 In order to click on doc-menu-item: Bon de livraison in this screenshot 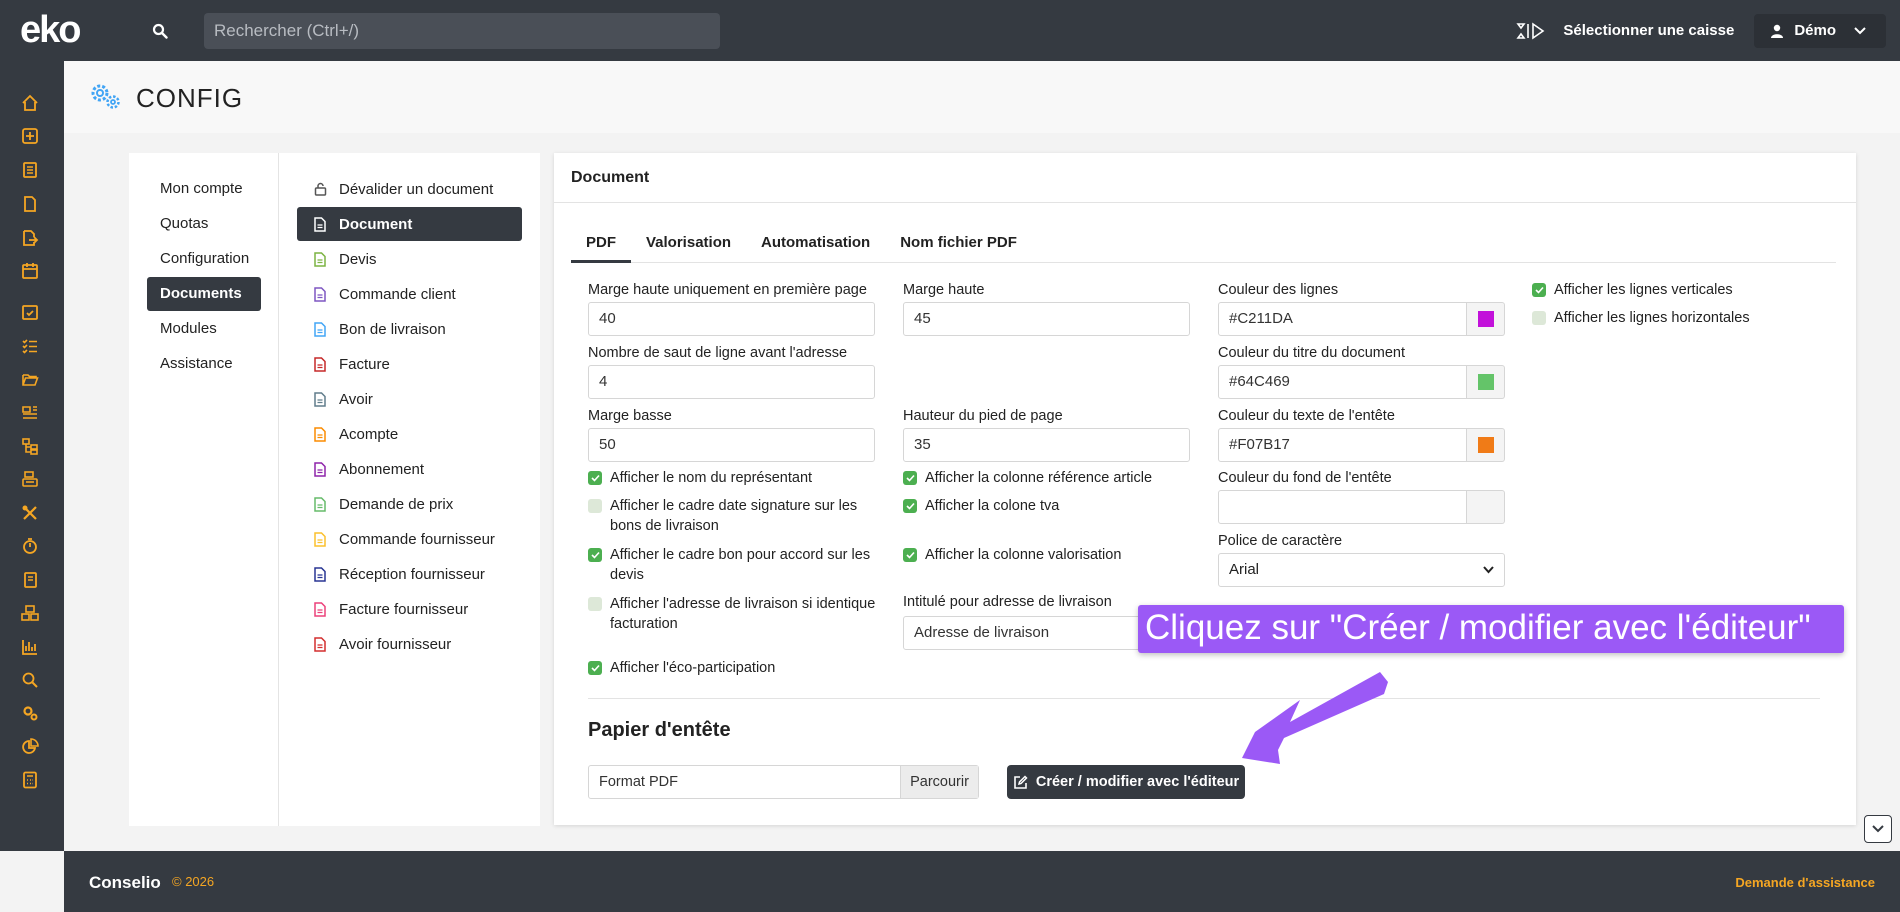, I will do `click(409, 329)`.